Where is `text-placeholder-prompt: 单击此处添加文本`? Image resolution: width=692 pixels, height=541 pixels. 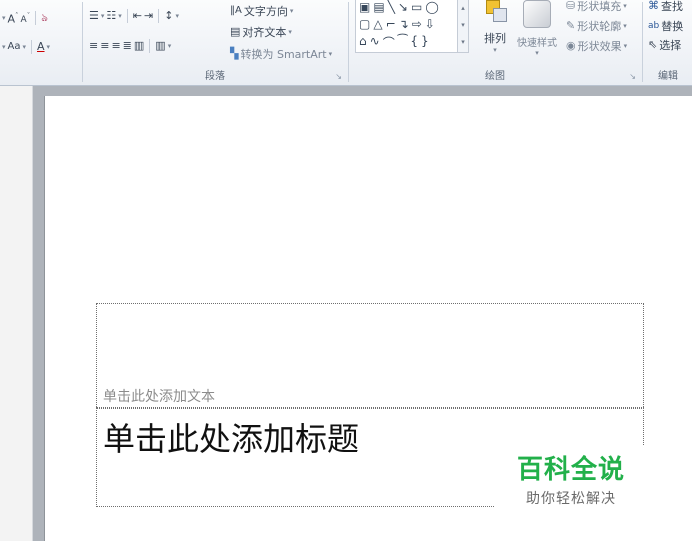
text-placeholder-prompt: 单击此处添加文本 is located at coordinates (159, 397).